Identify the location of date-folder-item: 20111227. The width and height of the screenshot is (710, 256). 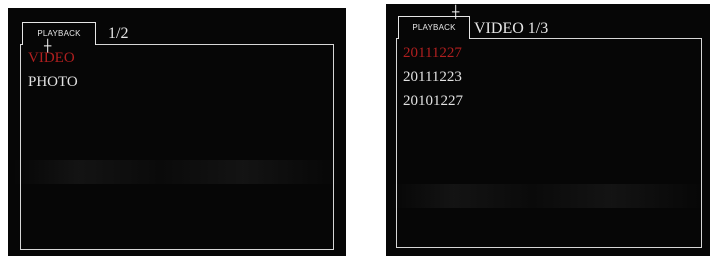
(433, 53).